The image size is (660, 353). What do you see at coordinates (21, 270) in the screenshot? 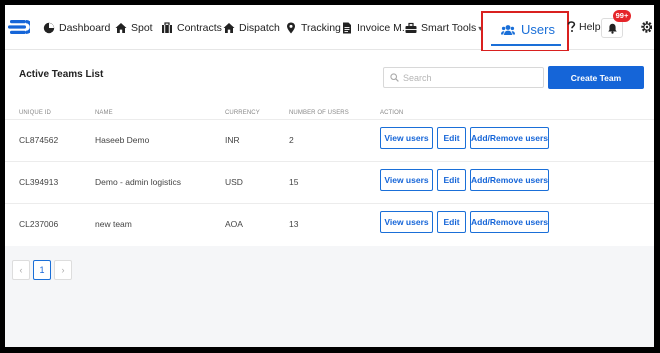
I see `pagination-prev-button: ‹` at bounding box center [21, 270].